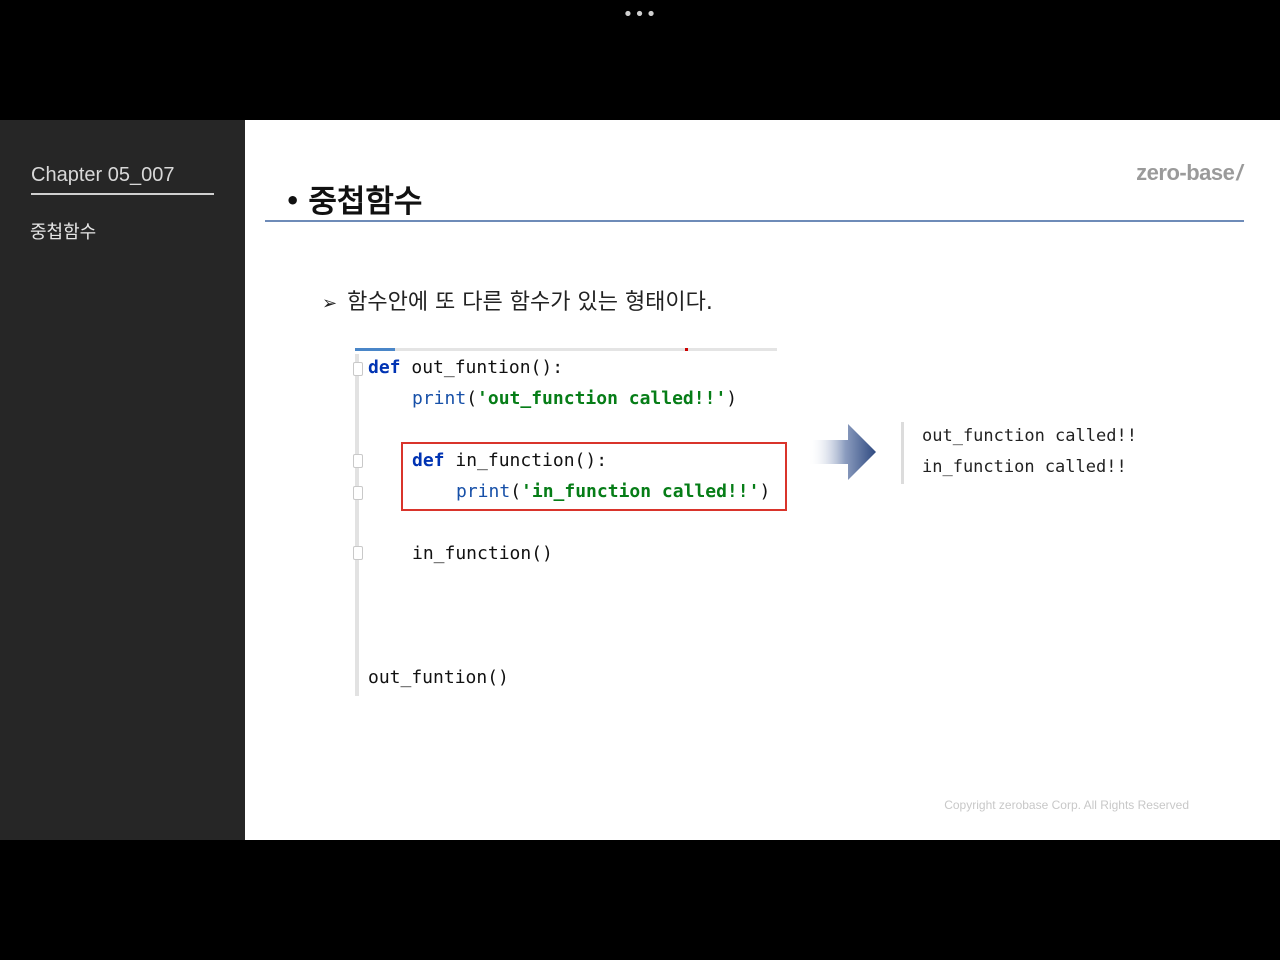 The width and height of the screenshot is (1280, 960). I want to click on sidebar-topic: 중첩함수, so click(63, 232).